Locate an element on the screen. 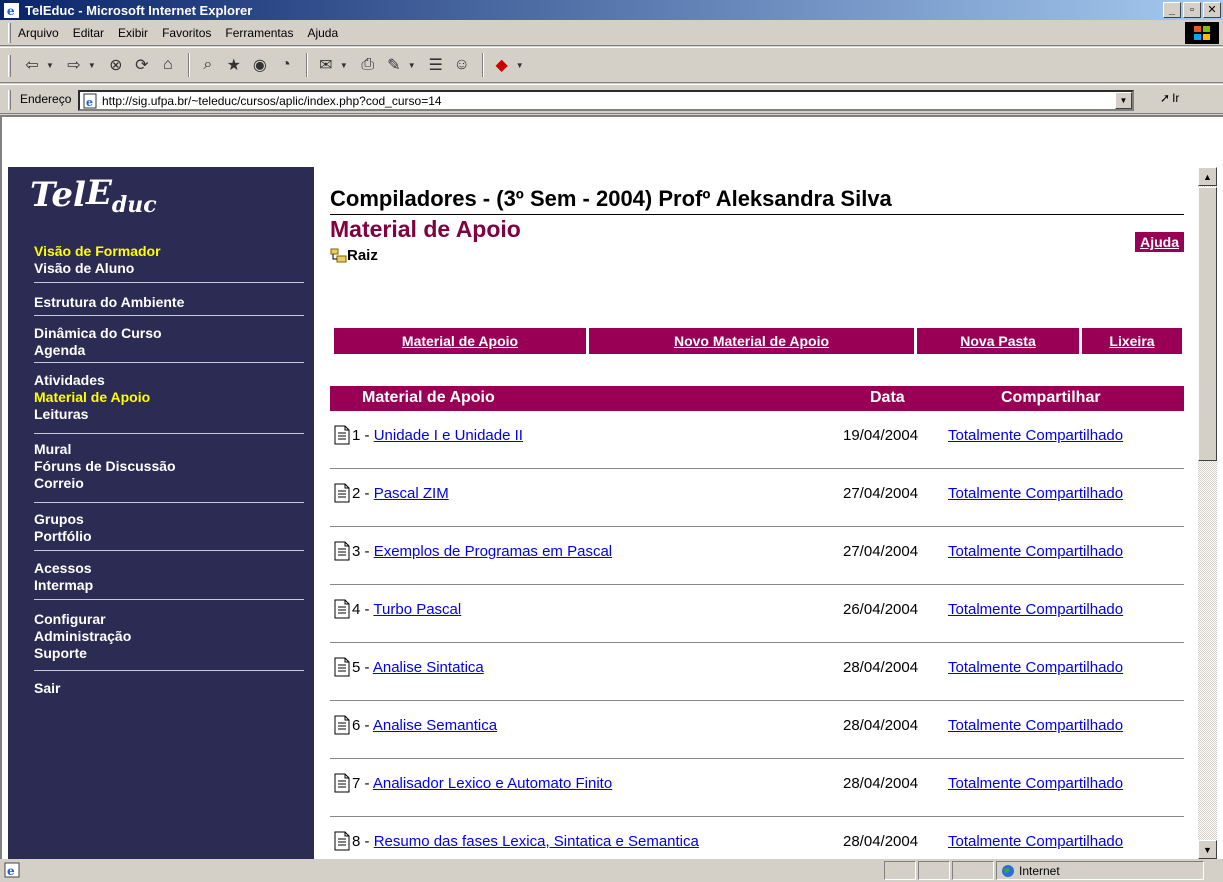 The height and width of the screenshot is (882, 1223). sidebar-group-sair: Sair is located at coordinates (169, 690).